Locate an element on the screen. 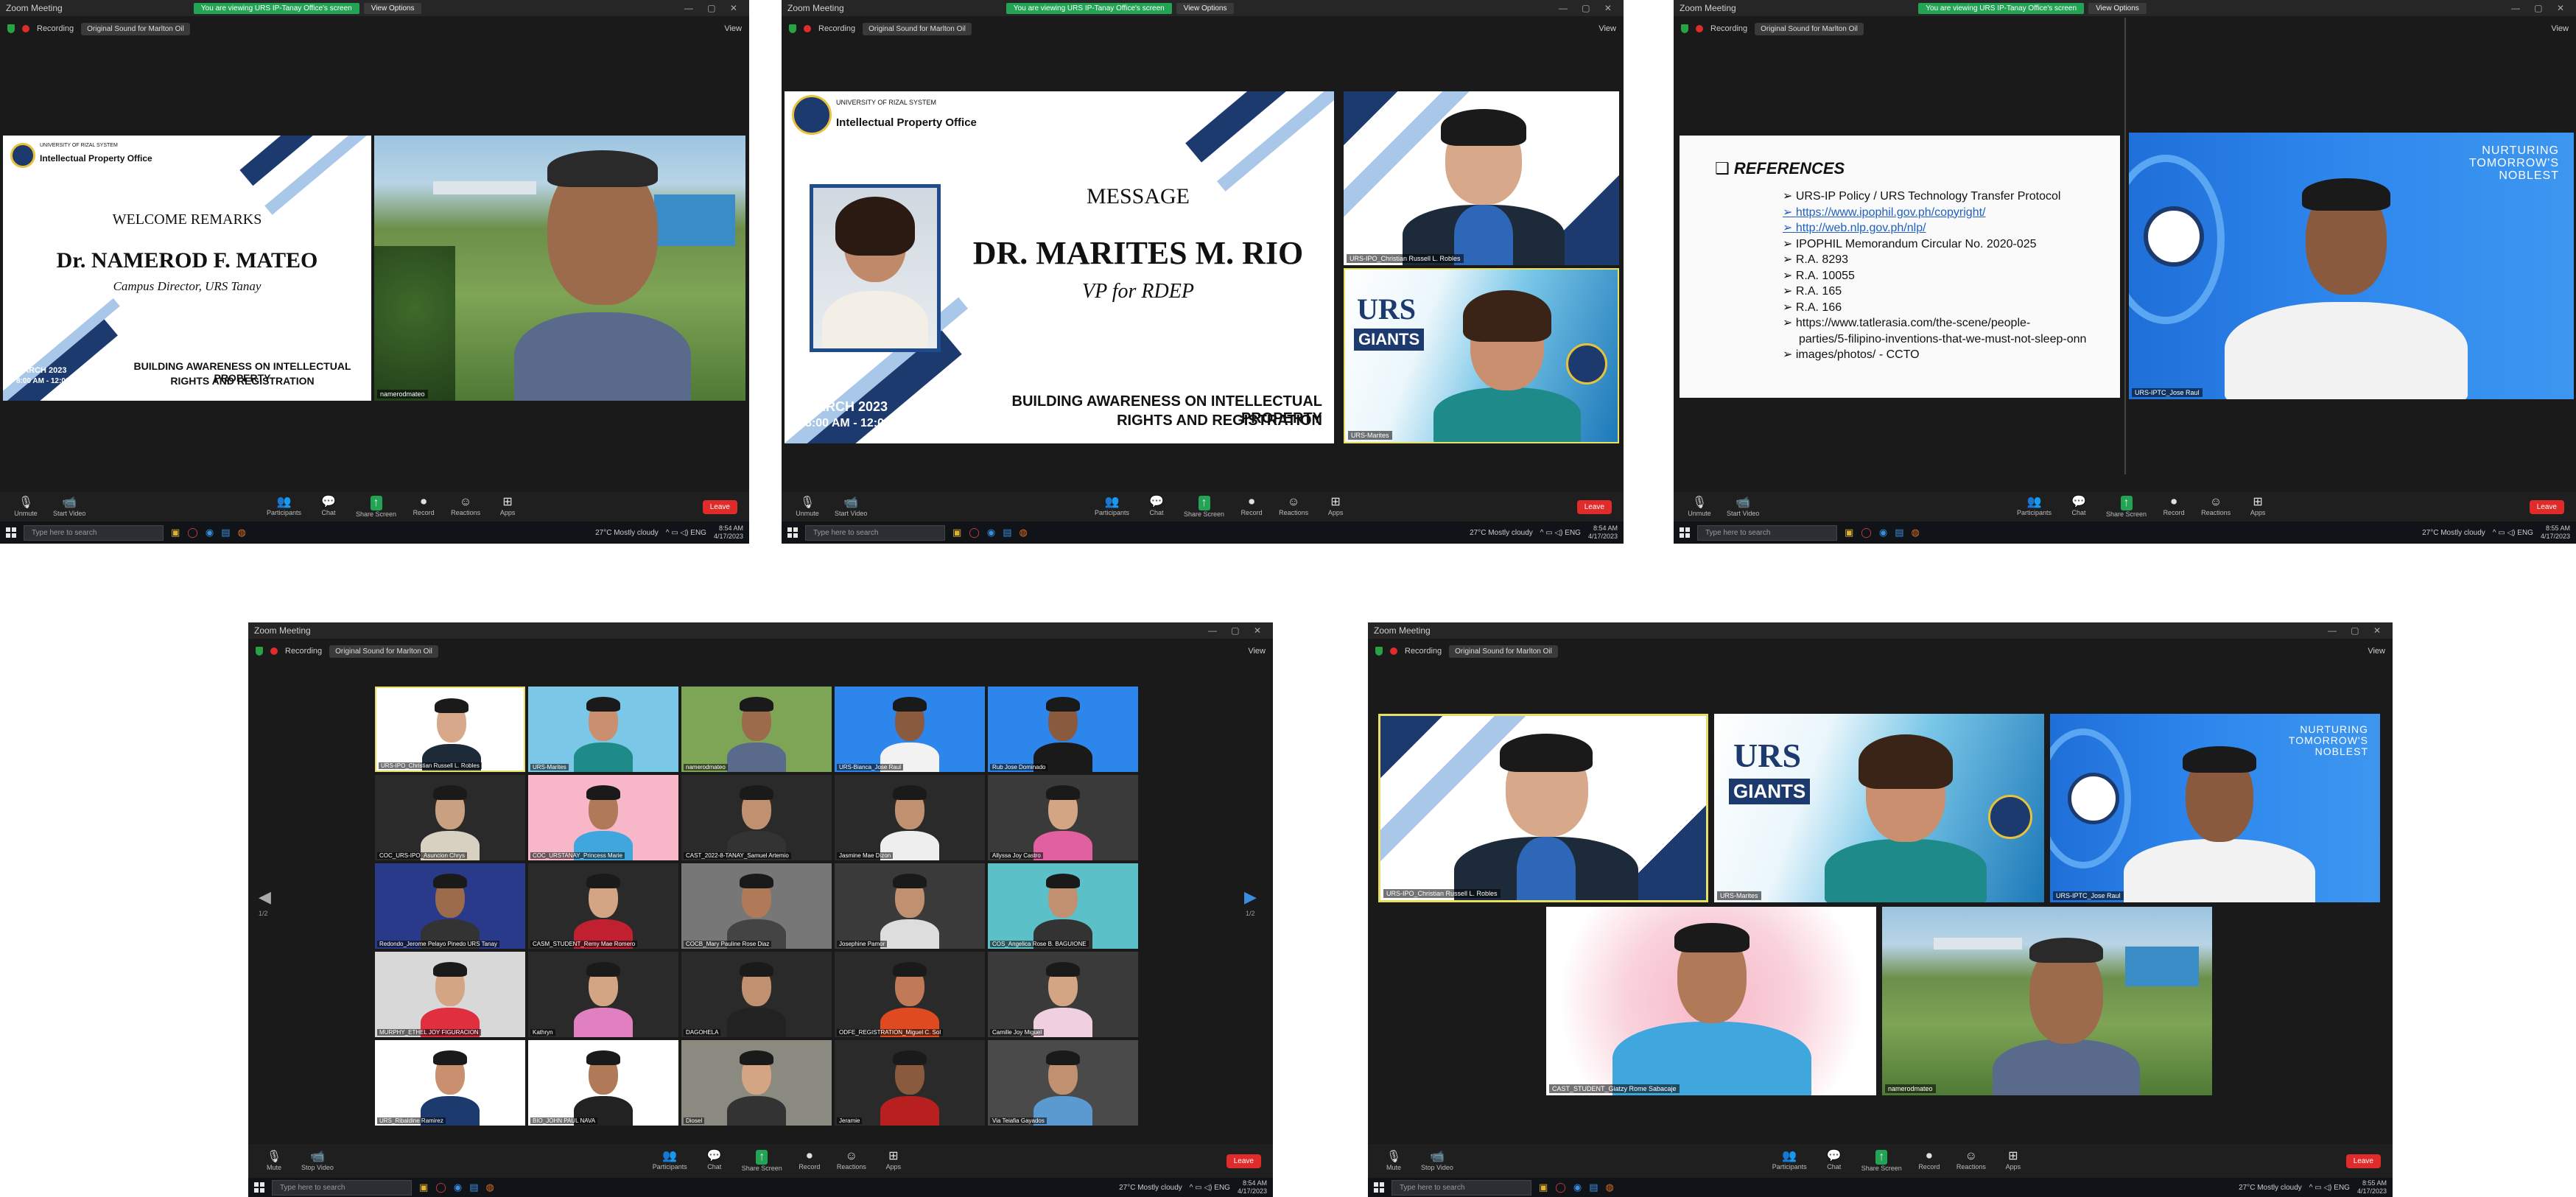 The width and height of the screenshot is (2576, 1197). participant-tile: Kathryn is located at coordinates (603, 994).